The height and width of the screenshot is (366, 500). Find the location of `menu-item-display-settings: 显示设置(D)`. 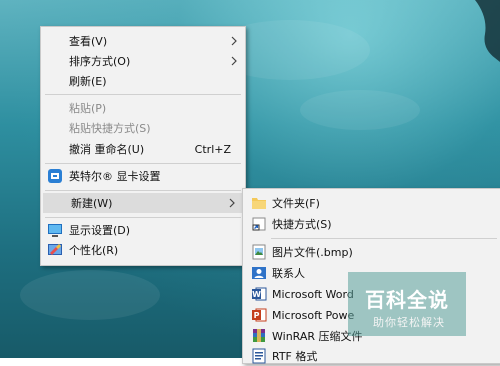

menu-item-display-settings: 显示设置(D) is located at coordinates (143, 230).